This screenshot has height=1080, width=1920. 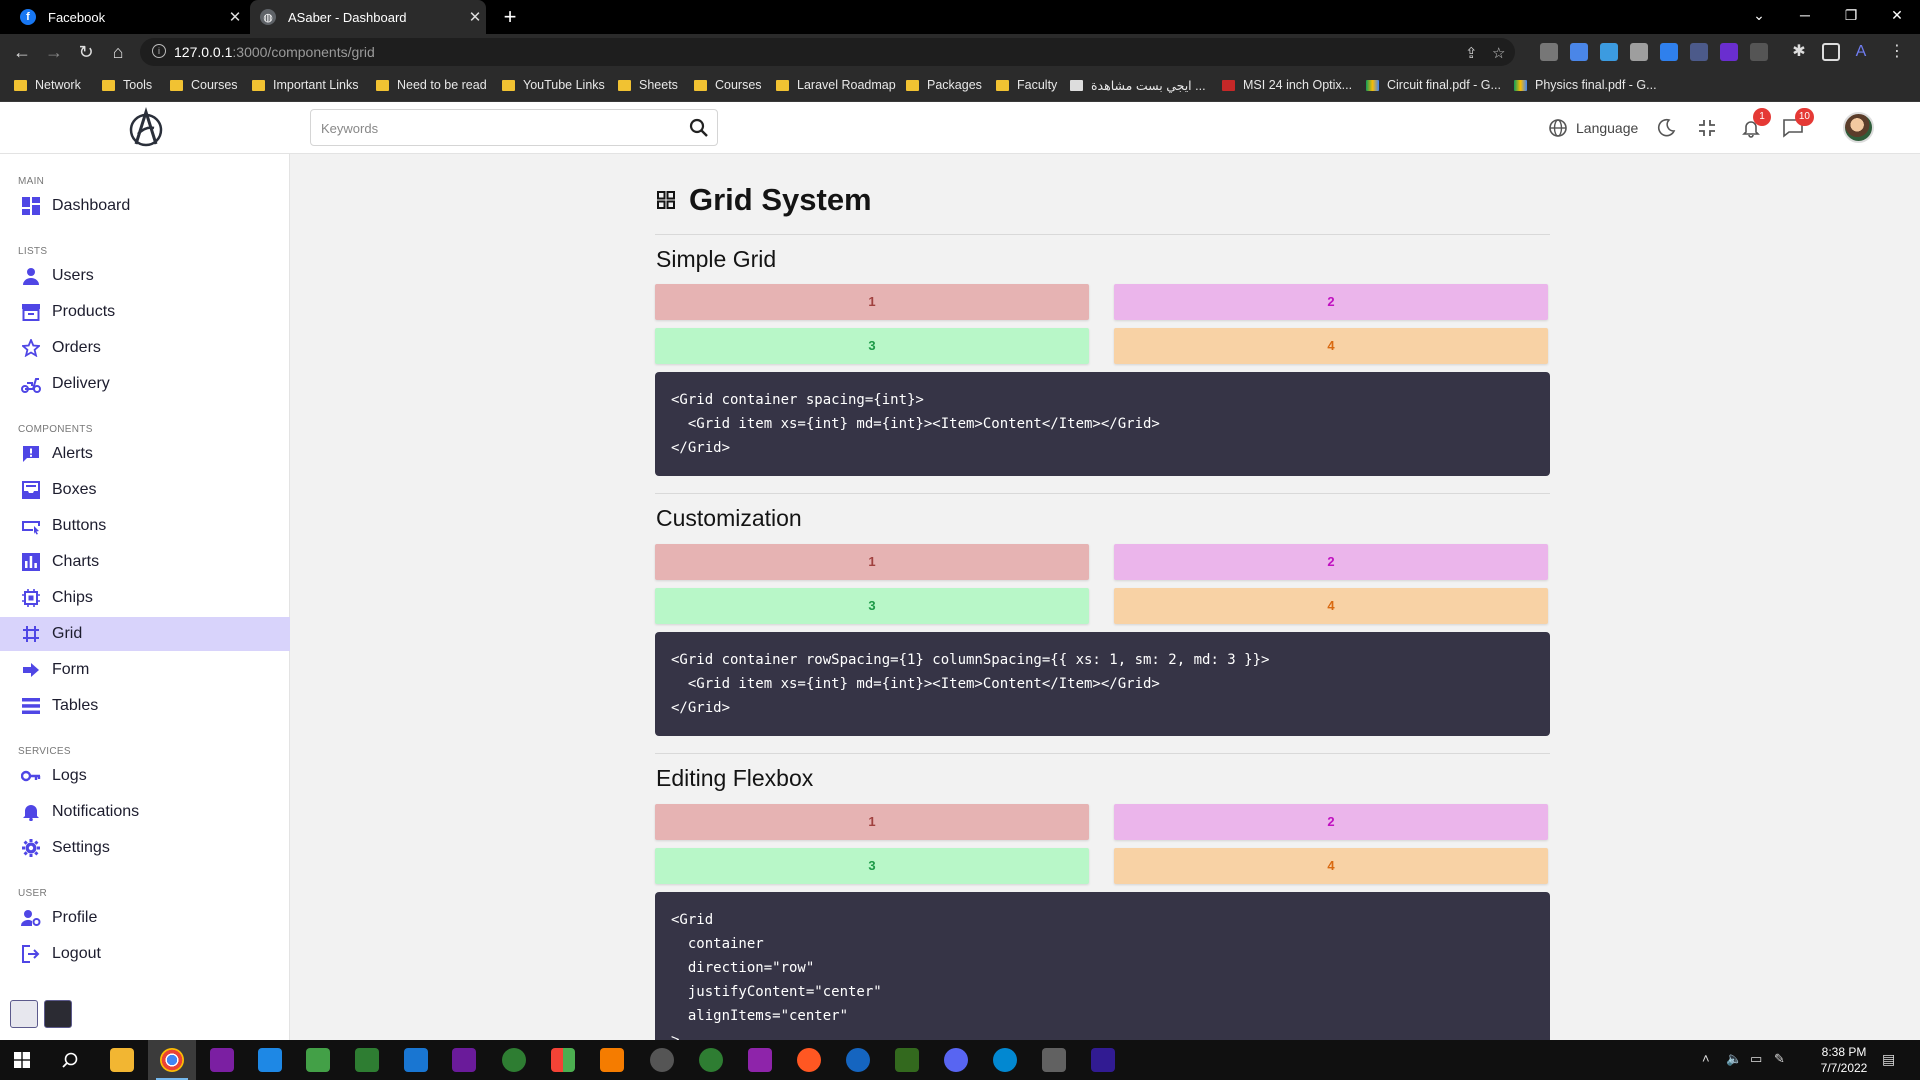 What do you see at coordinates (496, 128) in the screenshot?
I see `search-input` at bounding box center [496, 128].